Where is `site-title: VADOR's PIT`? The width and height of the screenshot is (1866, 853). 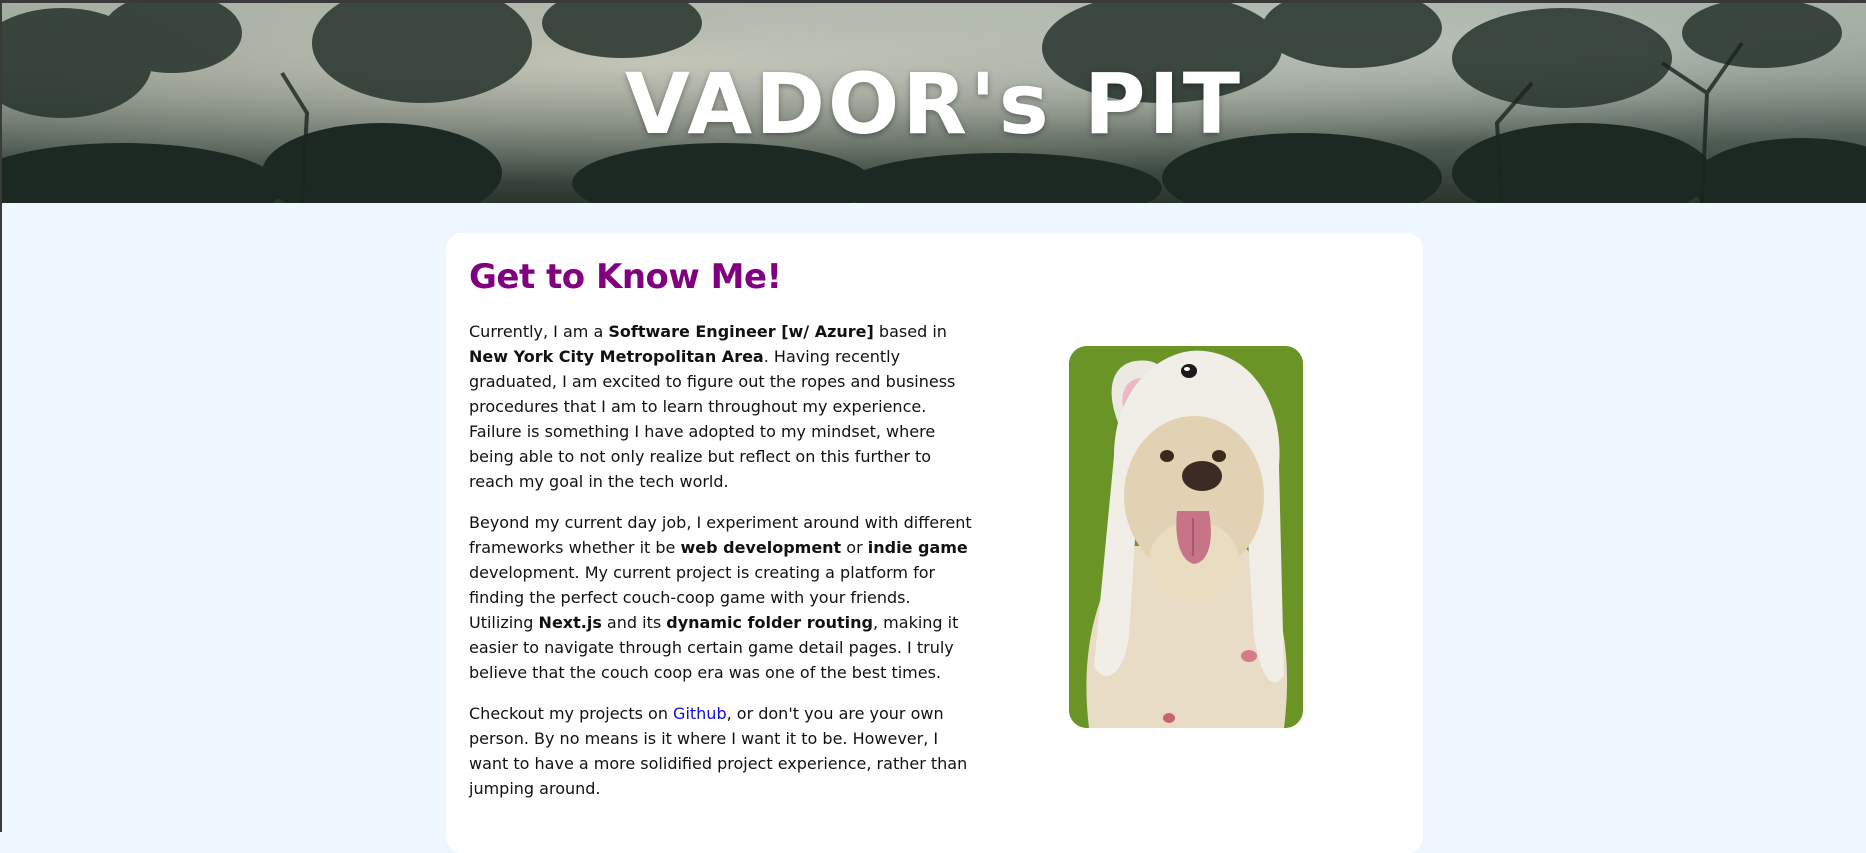
site-title: VADOR's PIT is located at coordinates (934, 104).